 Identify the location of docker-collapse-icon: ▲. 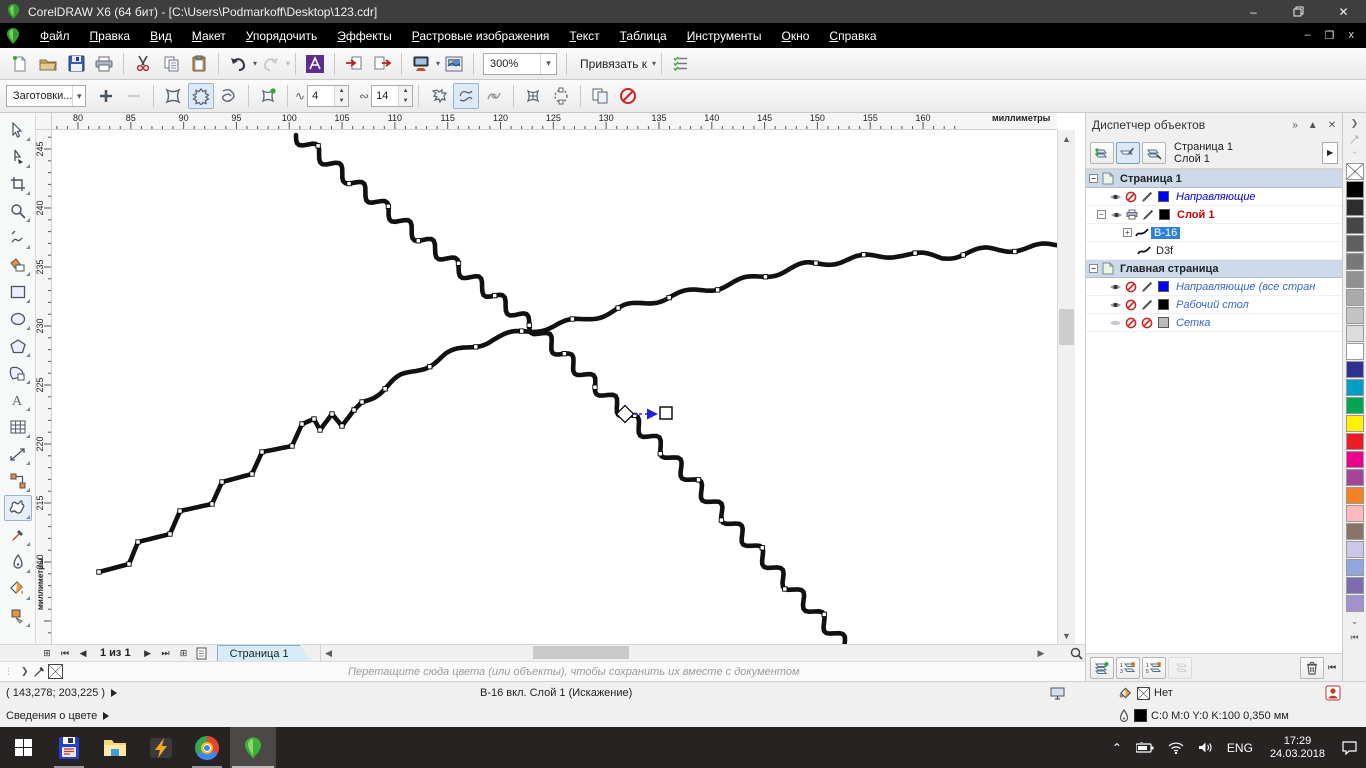
(1313, 125).